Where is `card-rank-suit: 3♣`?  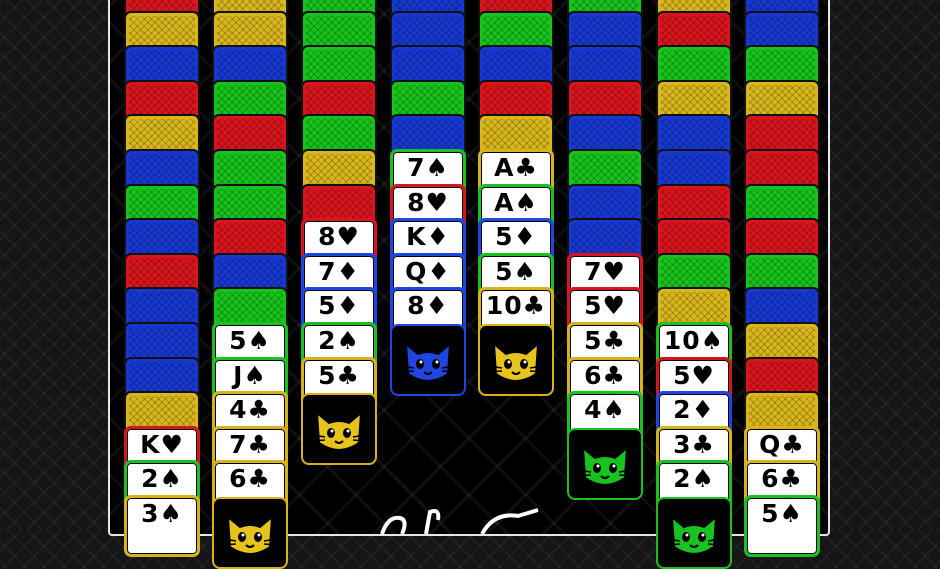
card-rank-suit: 3♣ is located at coordinates (694, 444).